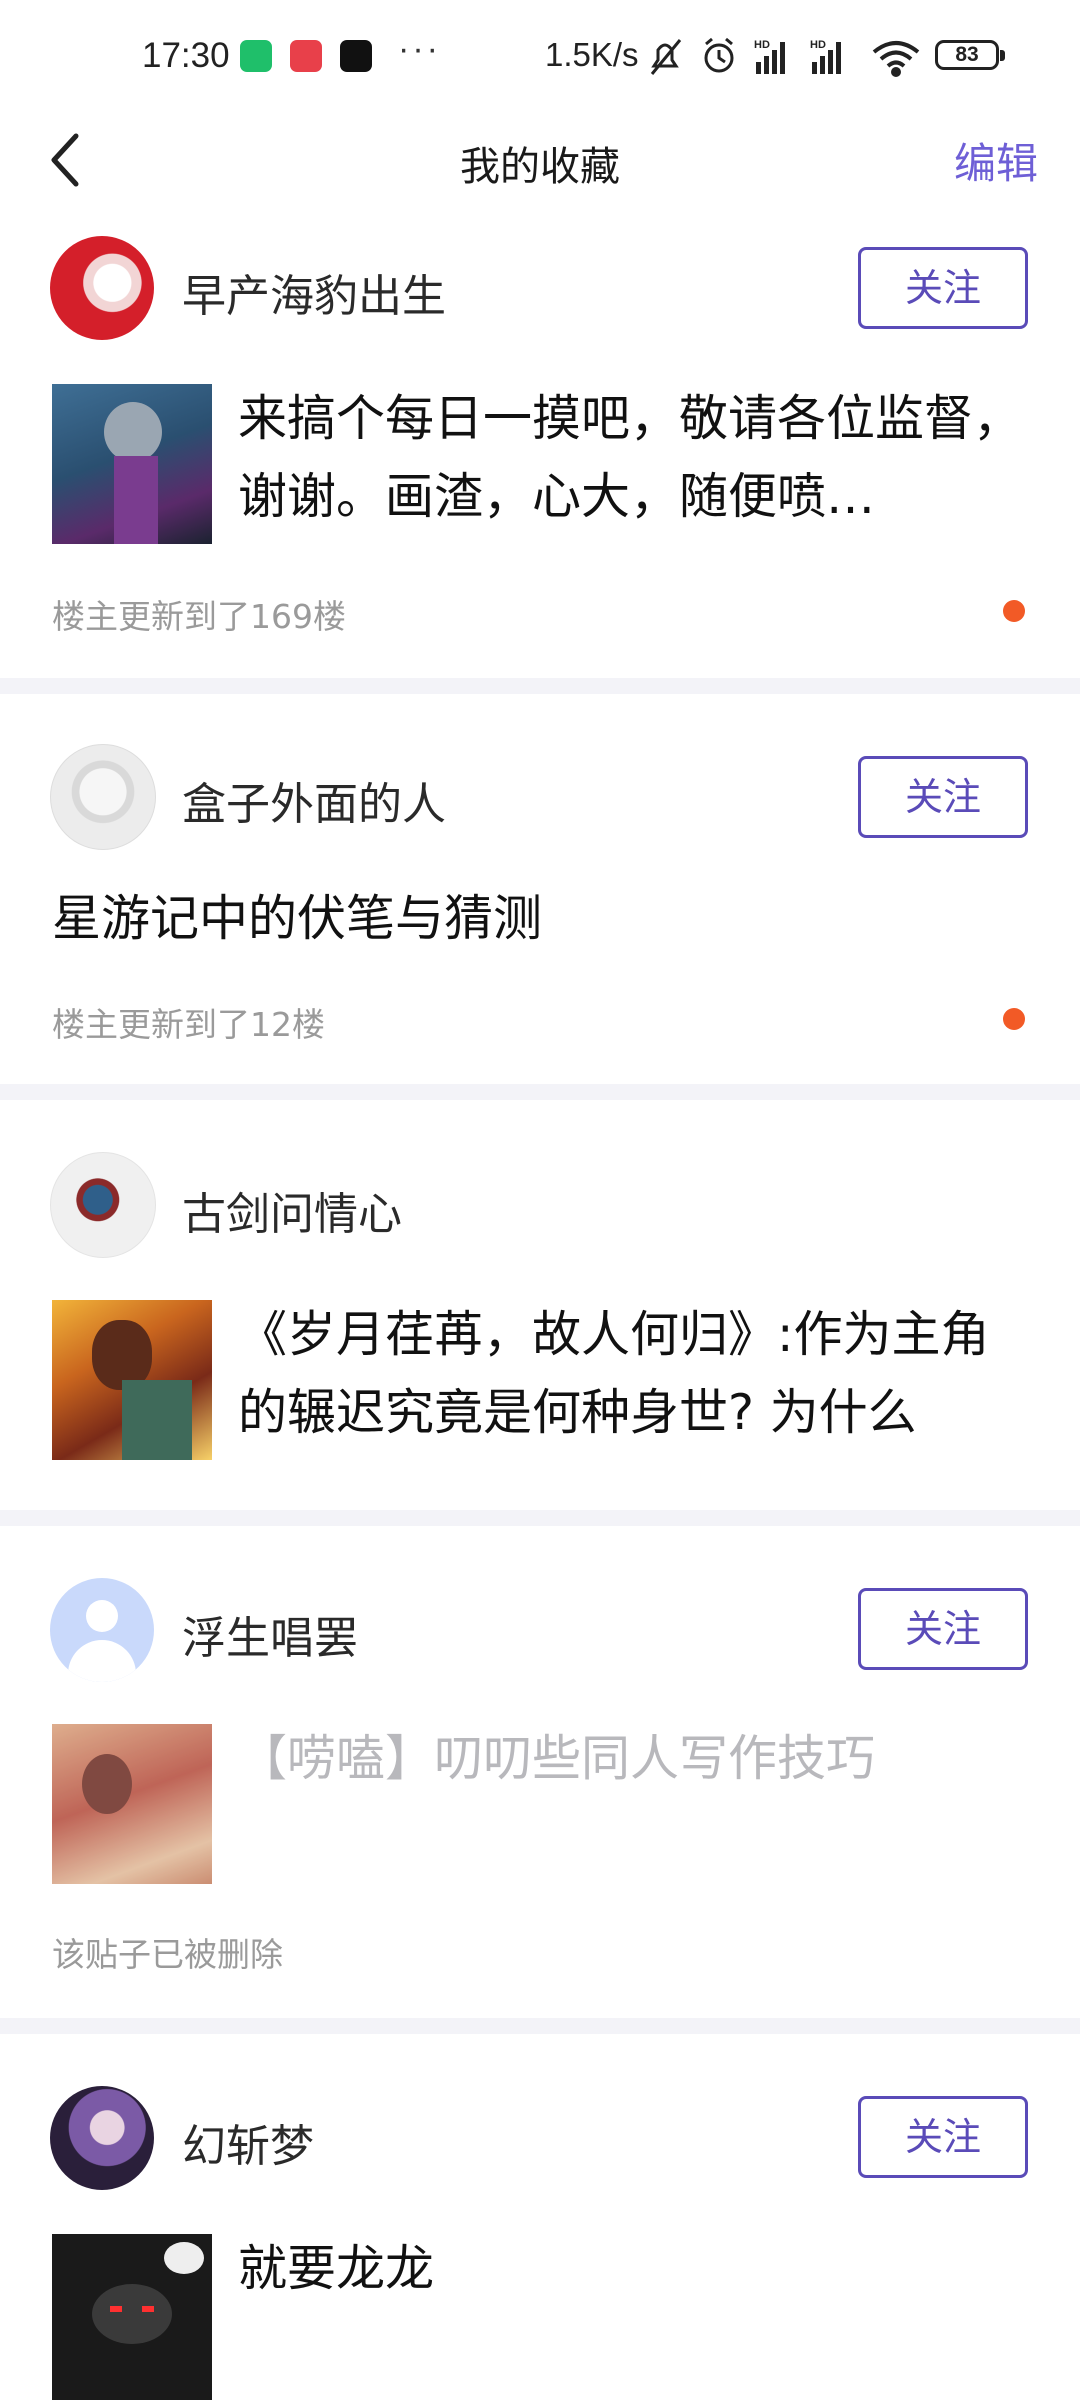 Image resolution: width=1080 pixels, height=2400 pixels. What do you see at coordinates (537, 919) in the screenshot?
I see `post-title: 星游记中的伏笔与猜测` at bounding box center [537, 919].